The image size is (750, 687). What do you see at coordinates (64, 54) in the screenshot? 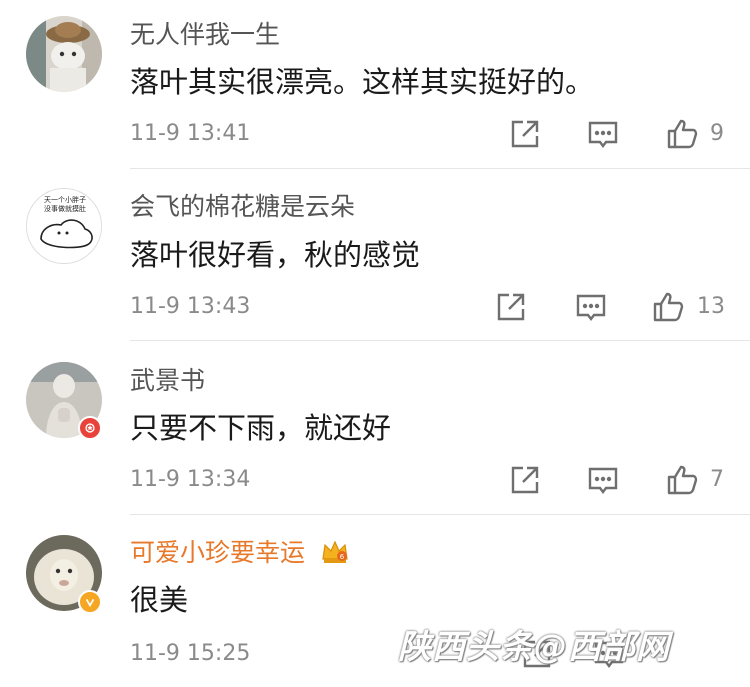
I see `avatar` at bounding box center [64, 54].